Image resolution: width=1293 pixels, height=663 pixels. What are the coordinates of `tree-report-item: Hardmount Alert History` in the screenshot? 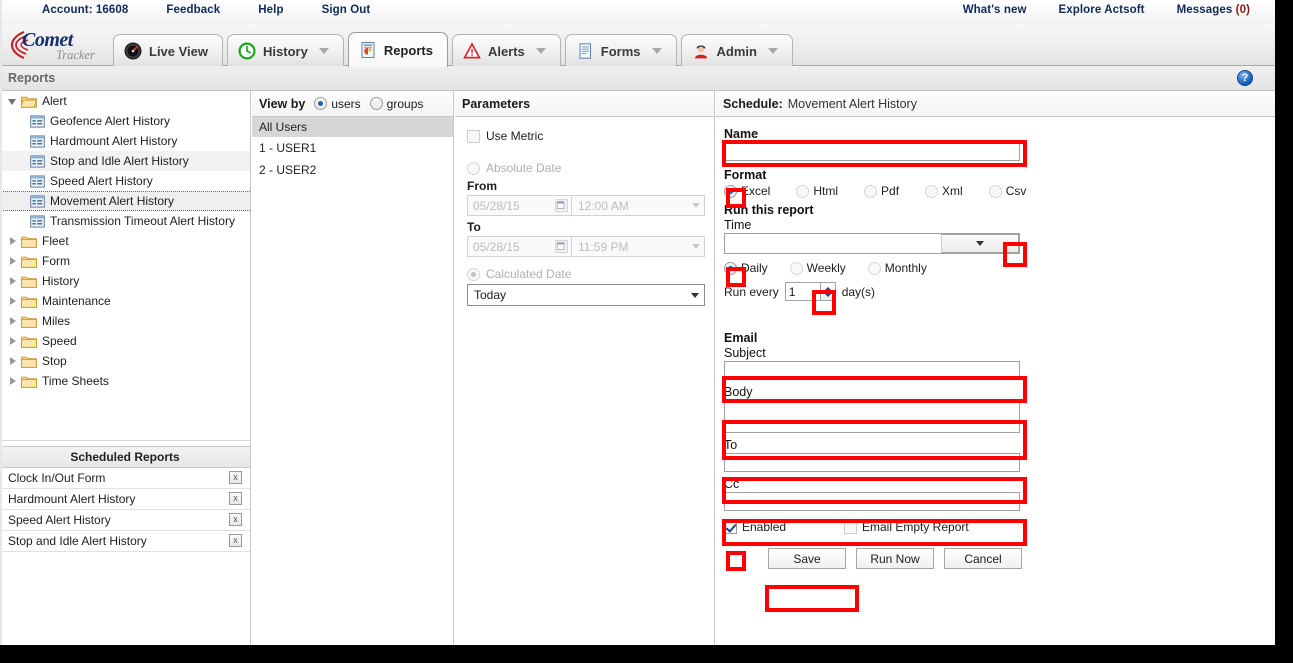 It's located at (125, 141).